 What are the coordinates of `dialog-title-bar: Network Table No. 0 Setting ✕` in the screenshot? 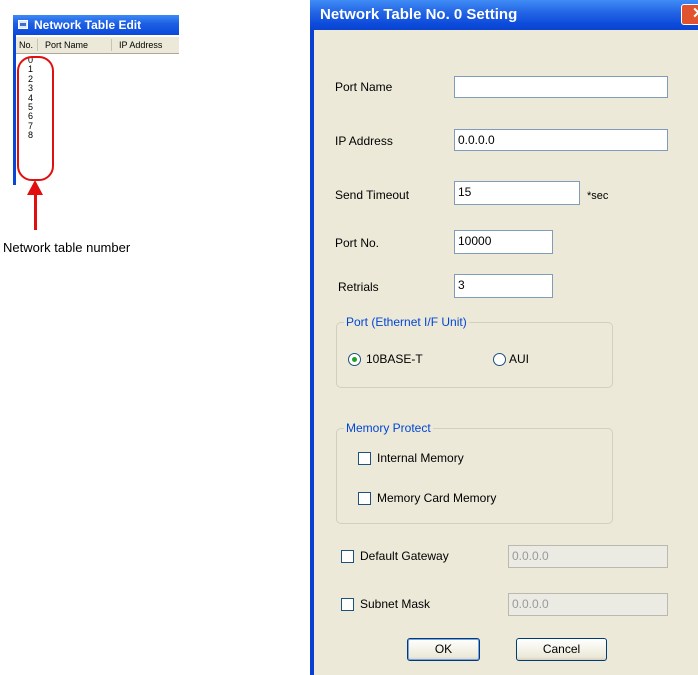 It's located at (504, 15).